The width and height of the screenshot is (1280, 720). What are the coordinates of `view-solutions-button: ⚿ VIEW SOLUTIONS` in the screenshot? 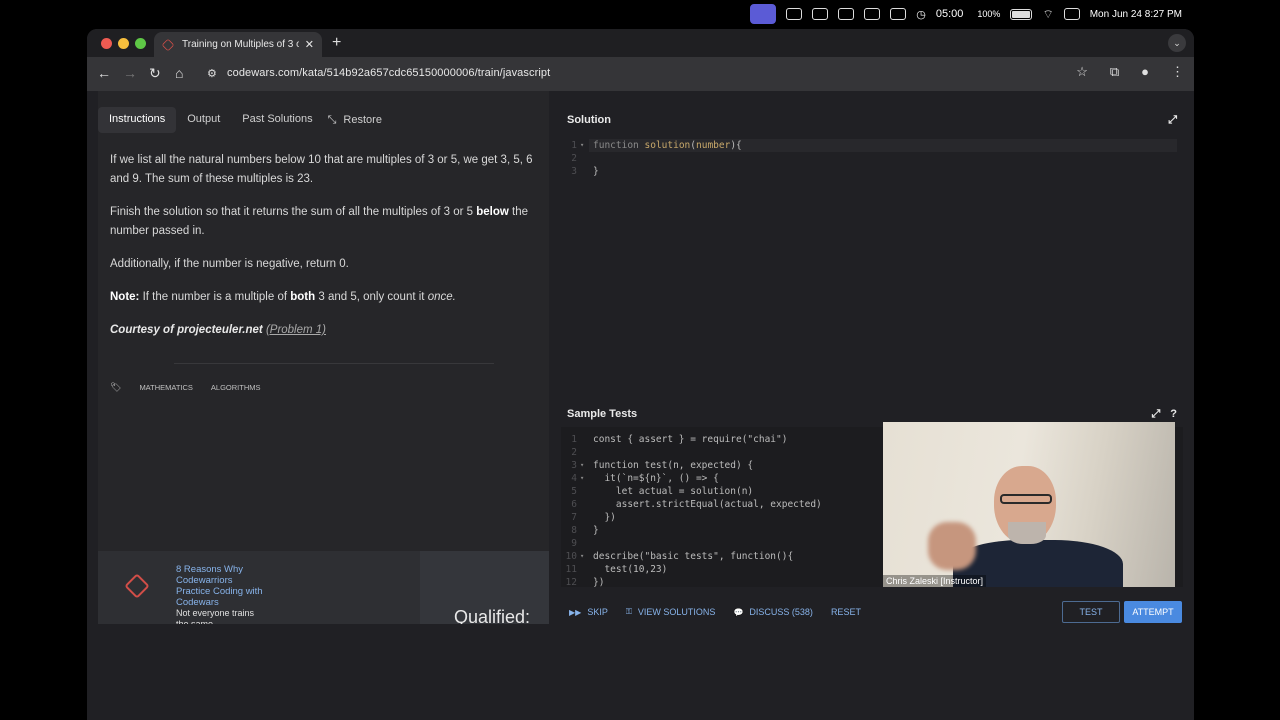 It's located at (671, 612).